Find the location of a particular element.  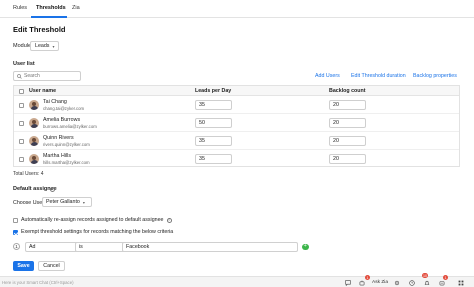

choose-user-value: Peter Gallanto is located at coordinates (63, 202).